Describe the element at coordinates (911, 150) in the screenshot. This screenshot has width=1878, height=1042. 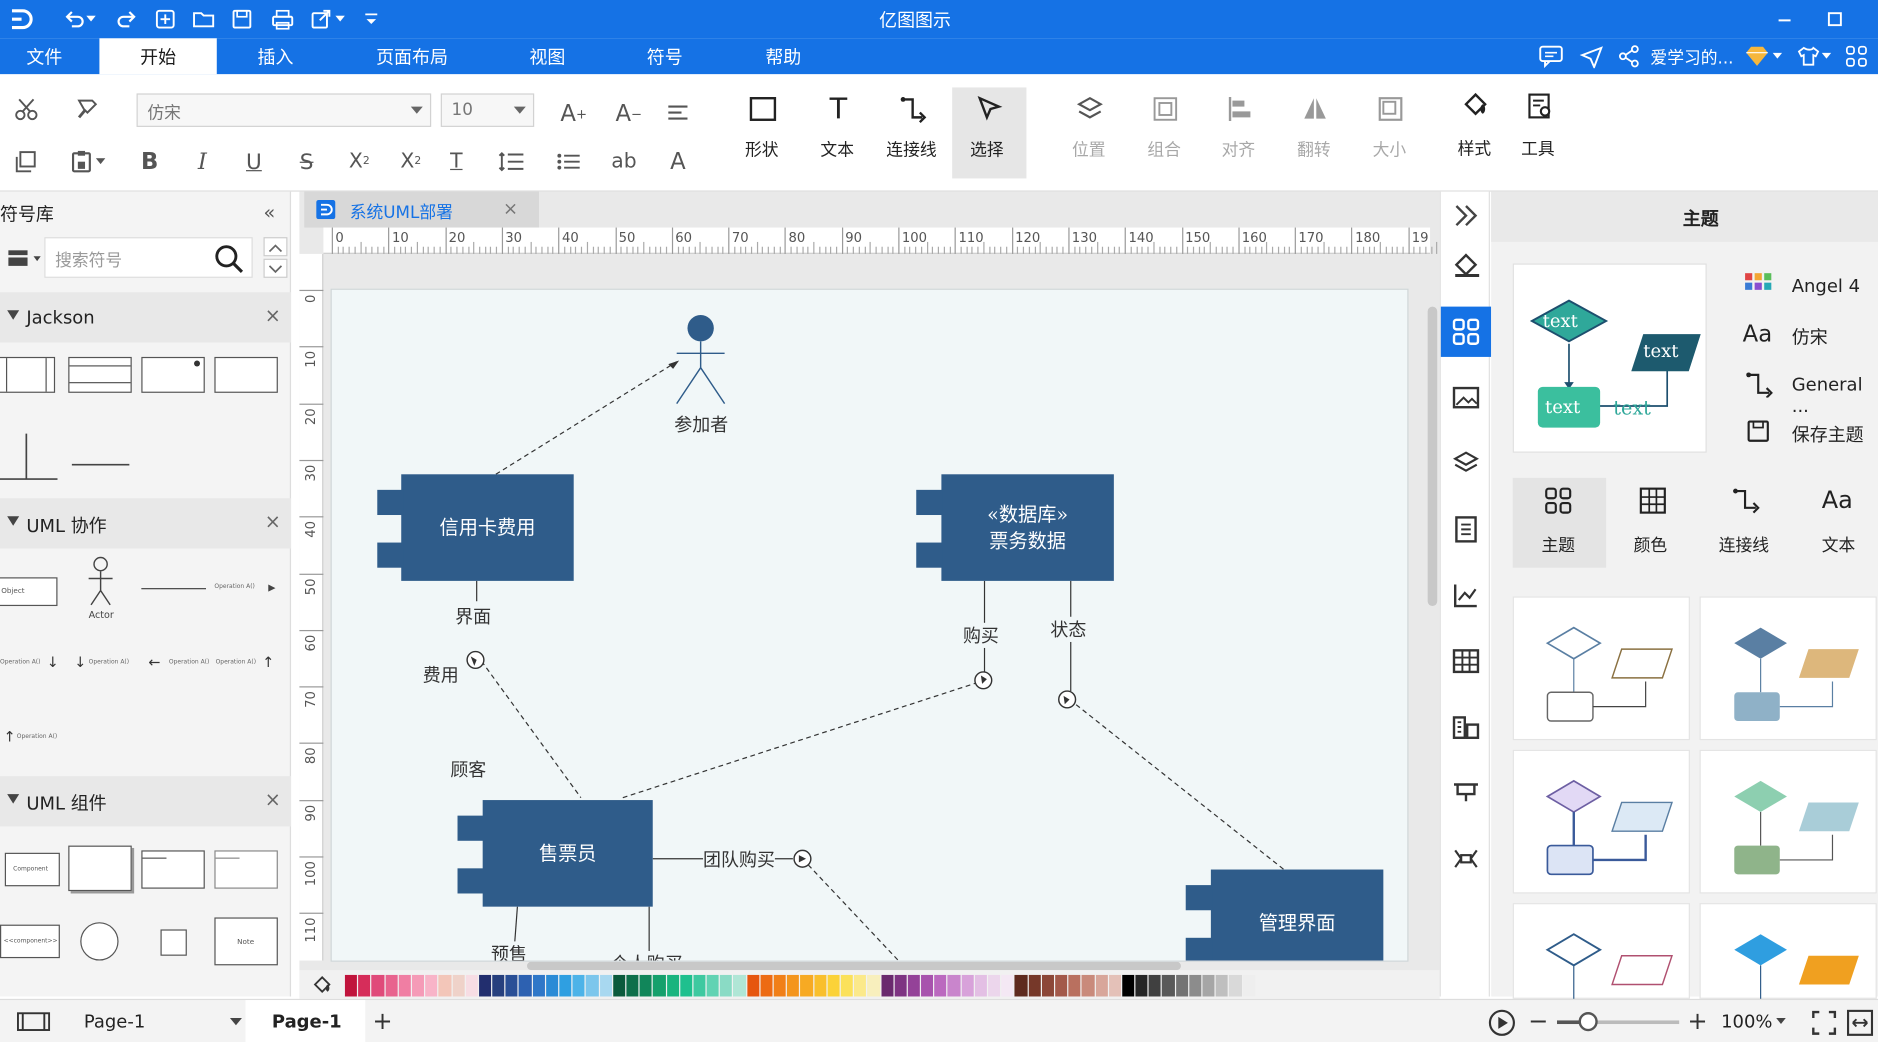
I see `connector-tool-label: 连接线` at that location.